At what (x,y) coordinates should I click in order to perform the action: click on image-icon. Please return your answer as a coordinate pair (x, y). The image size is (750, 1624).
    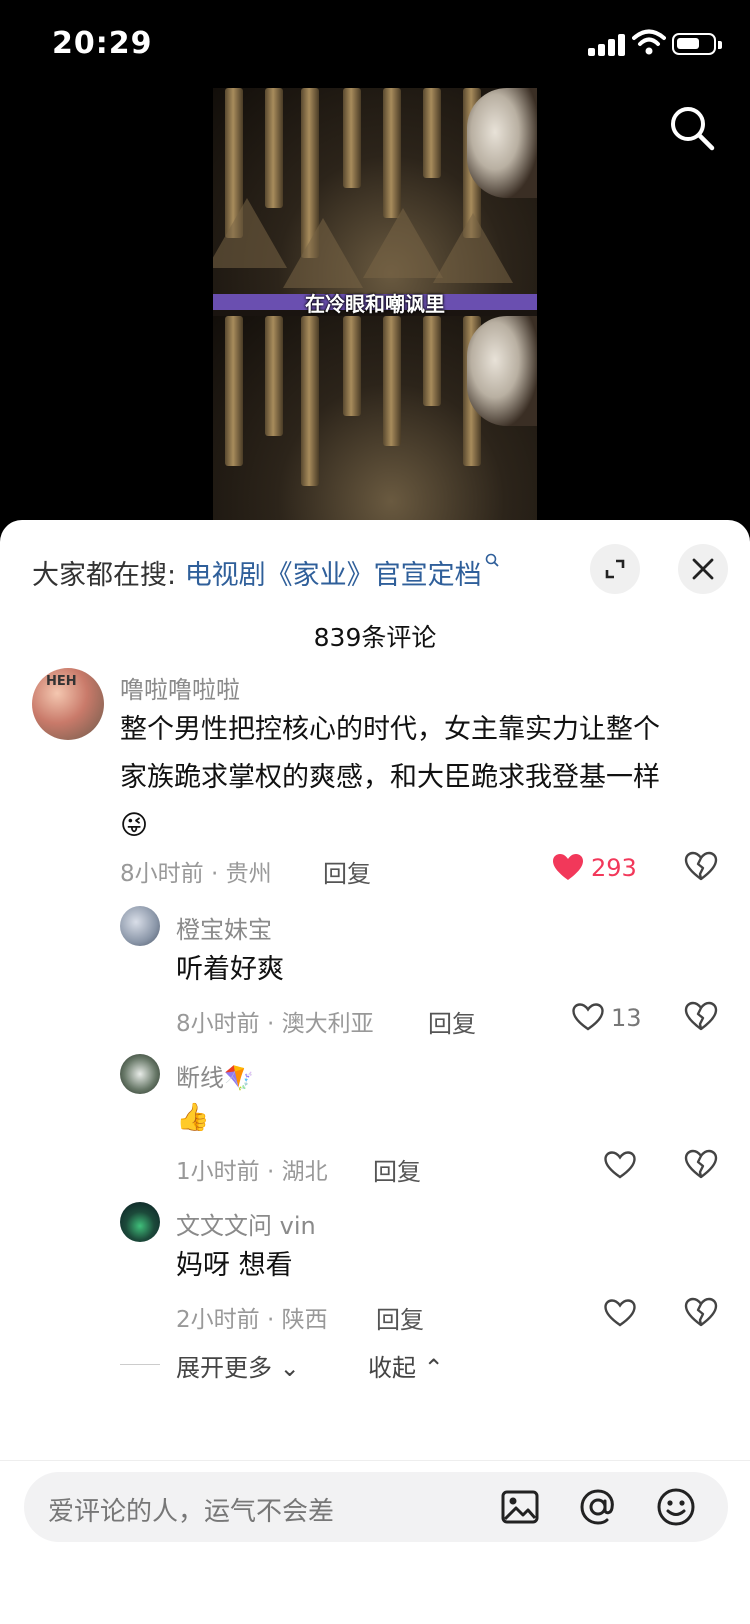
    Looking at the image, I should click on (520, 1507).